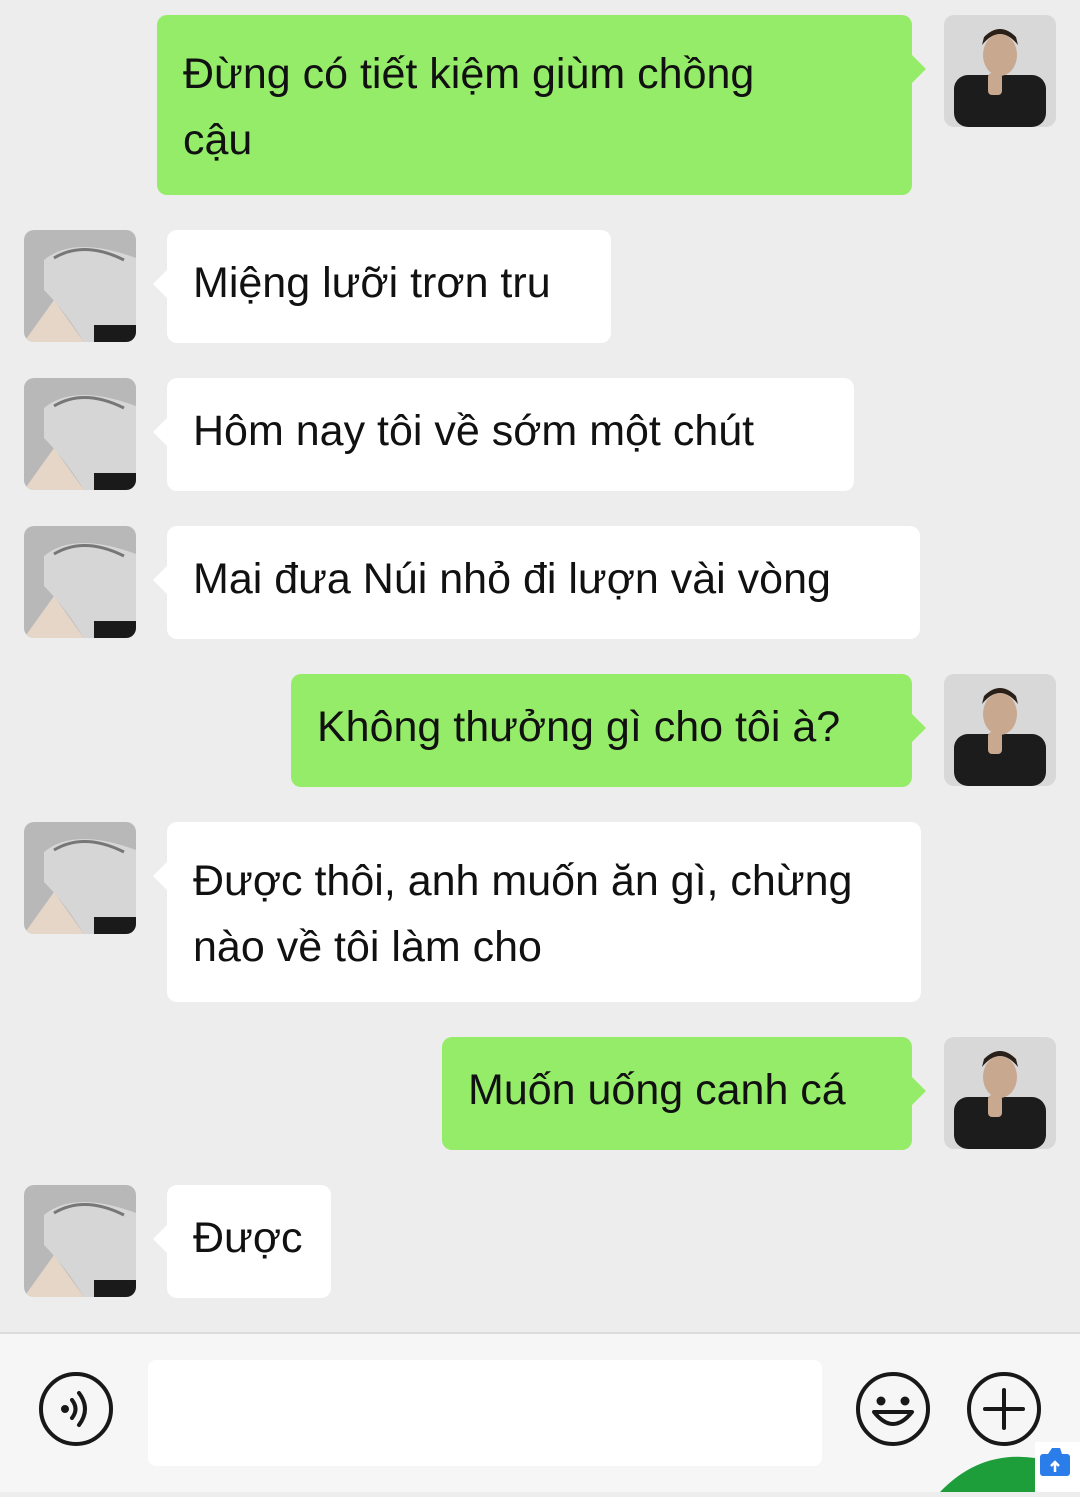 This screenshot has width=1080, height=1497. What do you see at coordinates (367, 947) in the screenshot?
I see `message-line: nào về tôi làm cho` at bounding box center [367, 947].